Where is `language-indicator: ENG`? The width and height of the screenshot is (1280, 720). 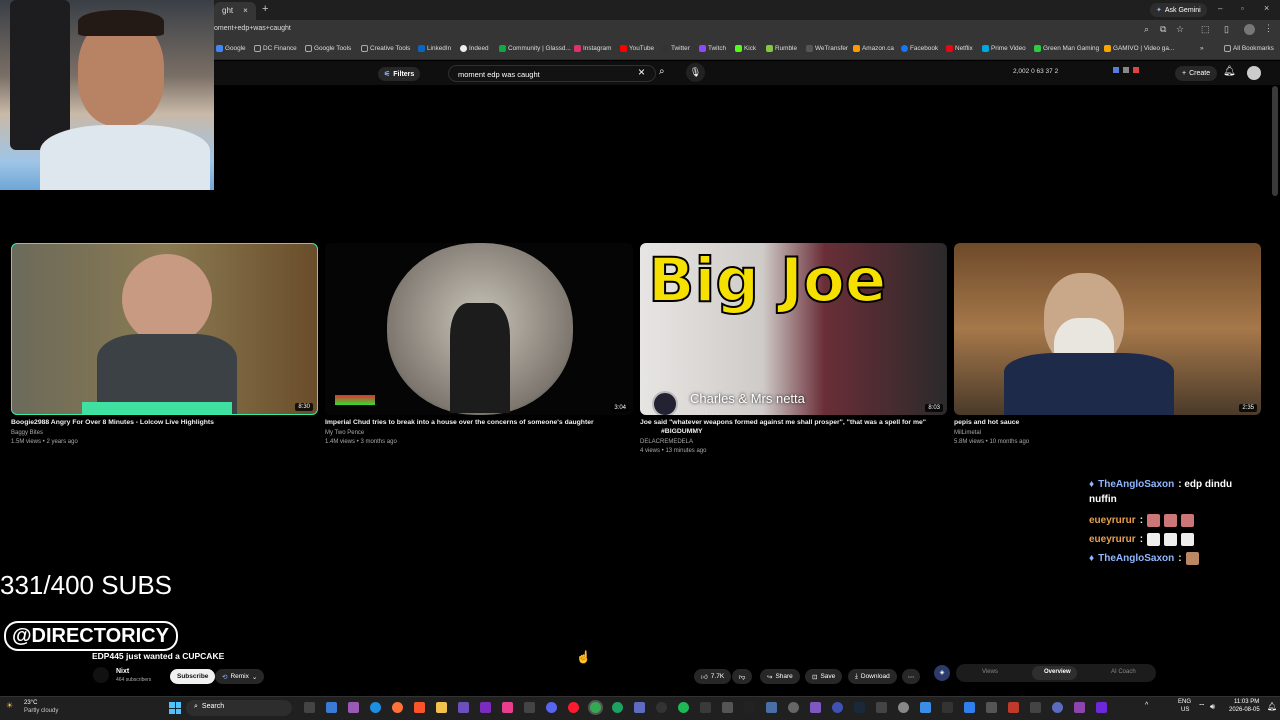
language-indicator: ENG is located at coordinates (1184, 702).